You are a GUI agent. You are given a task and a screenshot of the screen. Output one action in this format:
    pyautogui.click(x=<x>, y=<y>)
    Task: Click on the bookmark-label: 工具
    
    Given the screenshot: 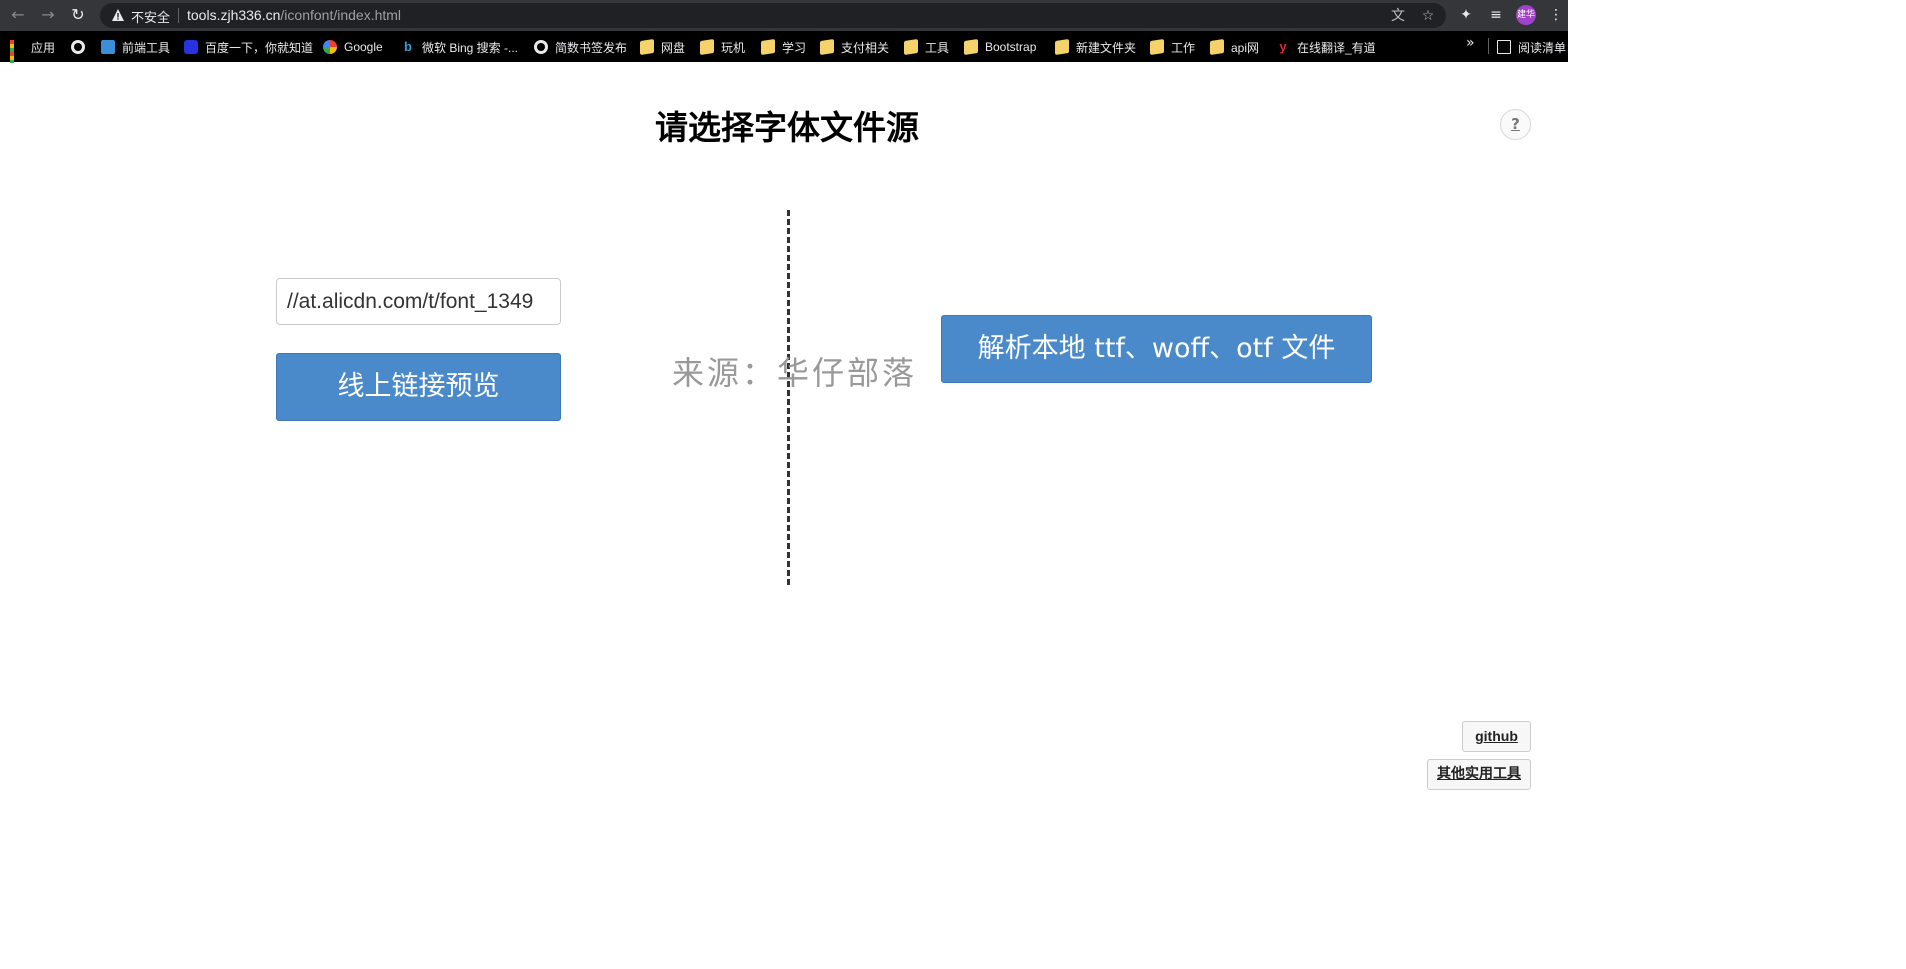 What is the action you would take?
    pyautogui.click(x=937, y=47)
    